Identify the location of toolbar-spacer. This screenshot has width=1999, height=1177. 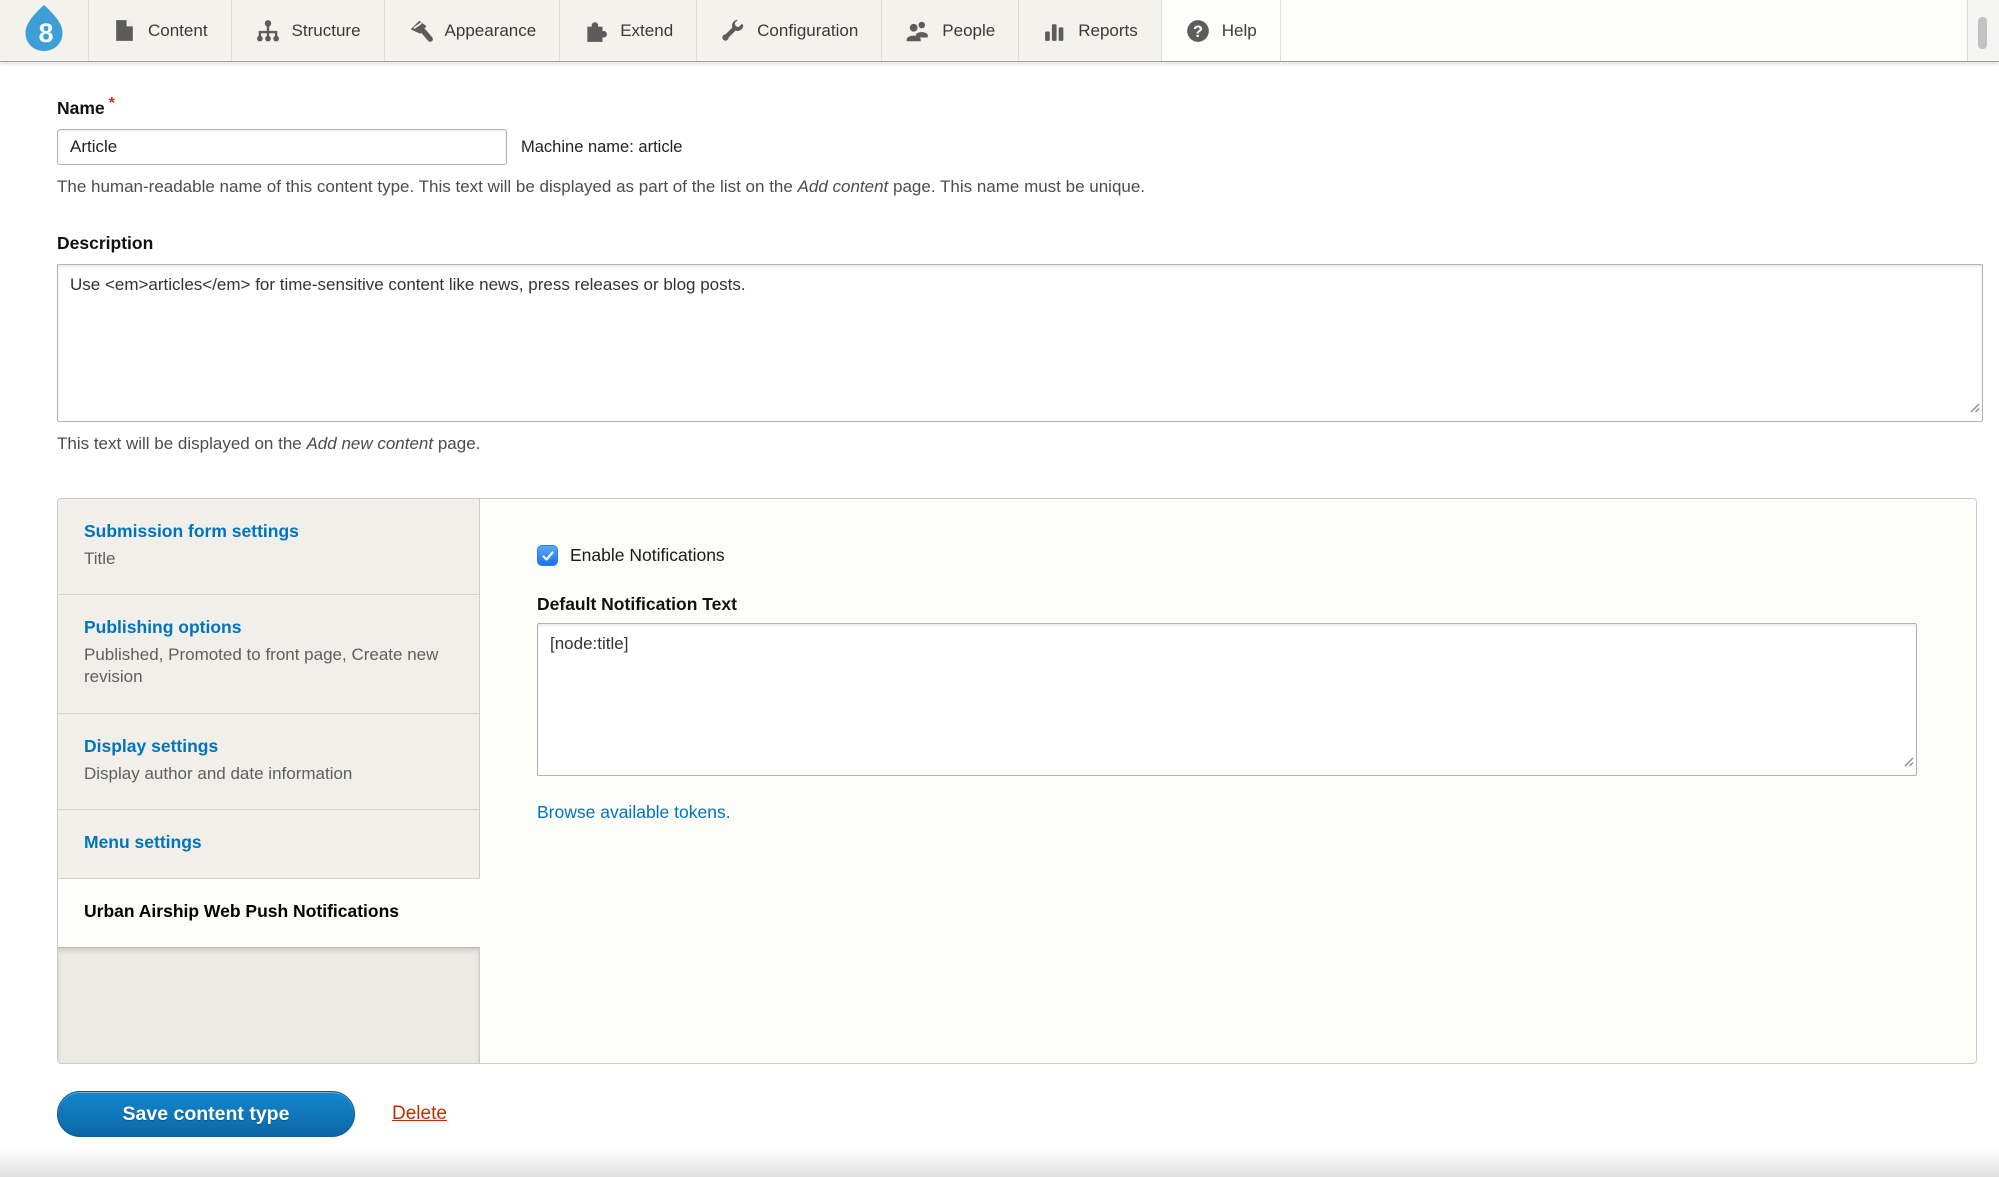
(1623, 30).